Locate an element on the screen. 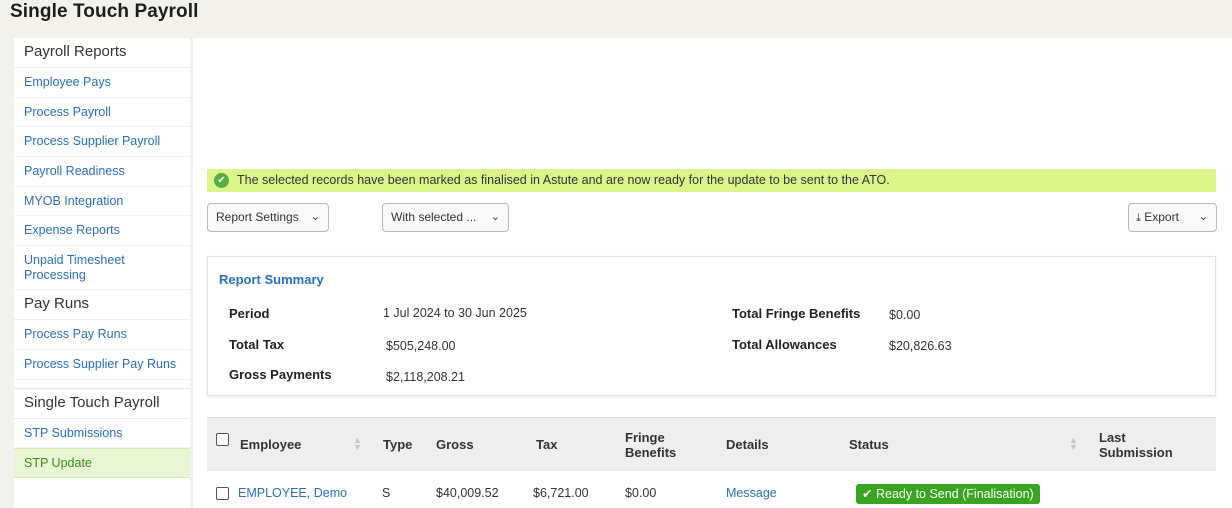 This screenshot has width=1232, height=508. total-fringe-benefits-value: $0.00 is located at coordinates (905, 315).